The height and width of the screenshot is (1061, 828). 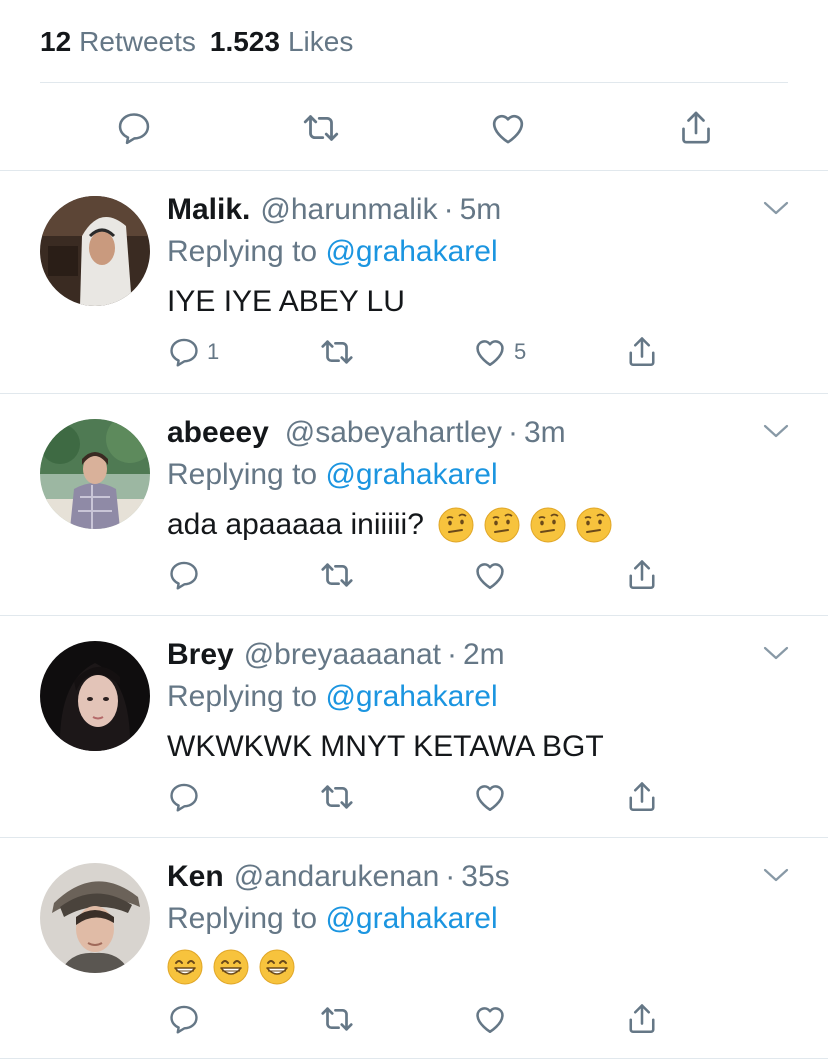 What do you see at coordinates (277, 967) in the screenshot?
I see `grinning-face-emoji` at bounding box center [277, 967].